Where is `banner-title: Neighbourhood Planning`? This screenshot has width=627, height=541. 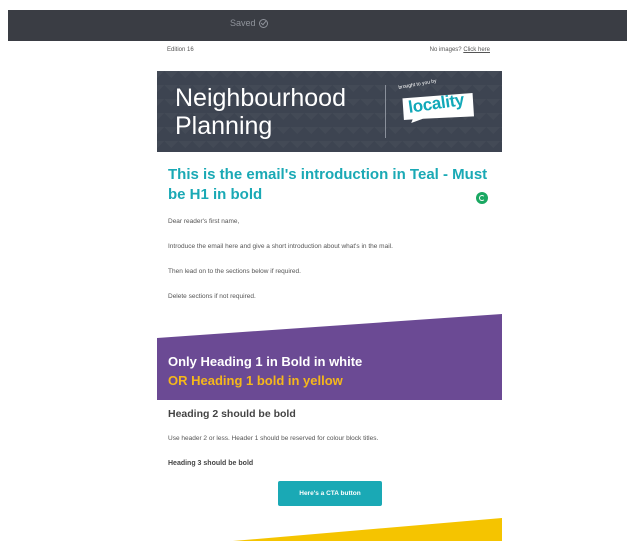 banner-title: Neighbourhood Planning is located at coordinates (260, 112).